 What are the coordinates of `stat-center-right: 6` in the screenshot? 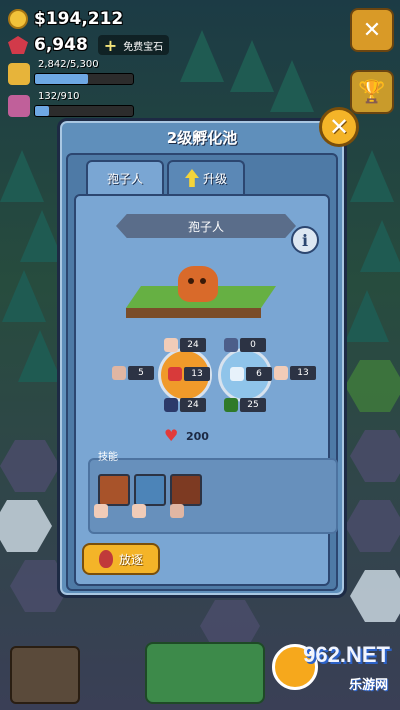 It's located at (259, 374).